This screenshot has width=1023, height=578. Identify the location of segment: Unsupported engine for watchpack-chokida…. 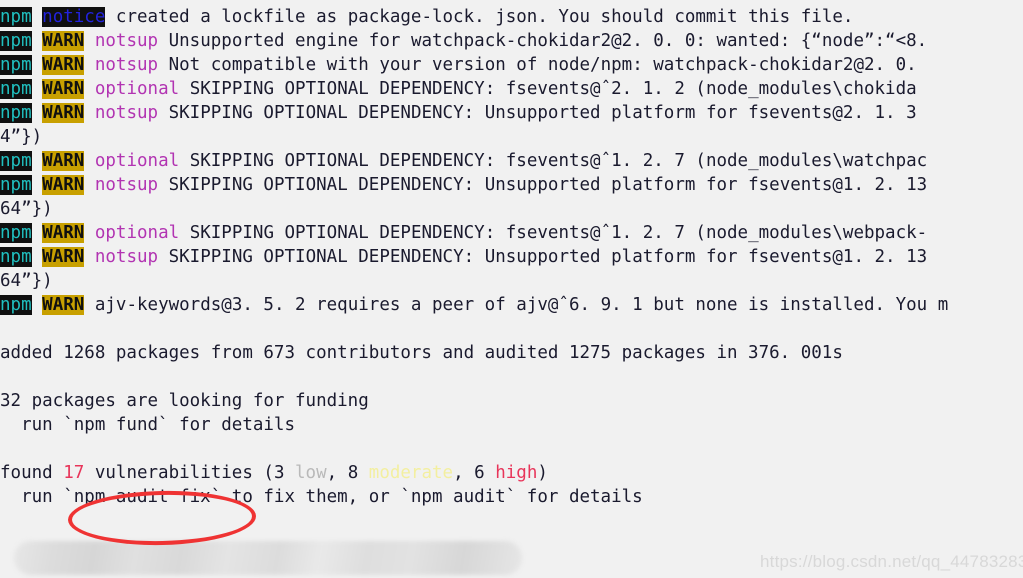
(543, 41).